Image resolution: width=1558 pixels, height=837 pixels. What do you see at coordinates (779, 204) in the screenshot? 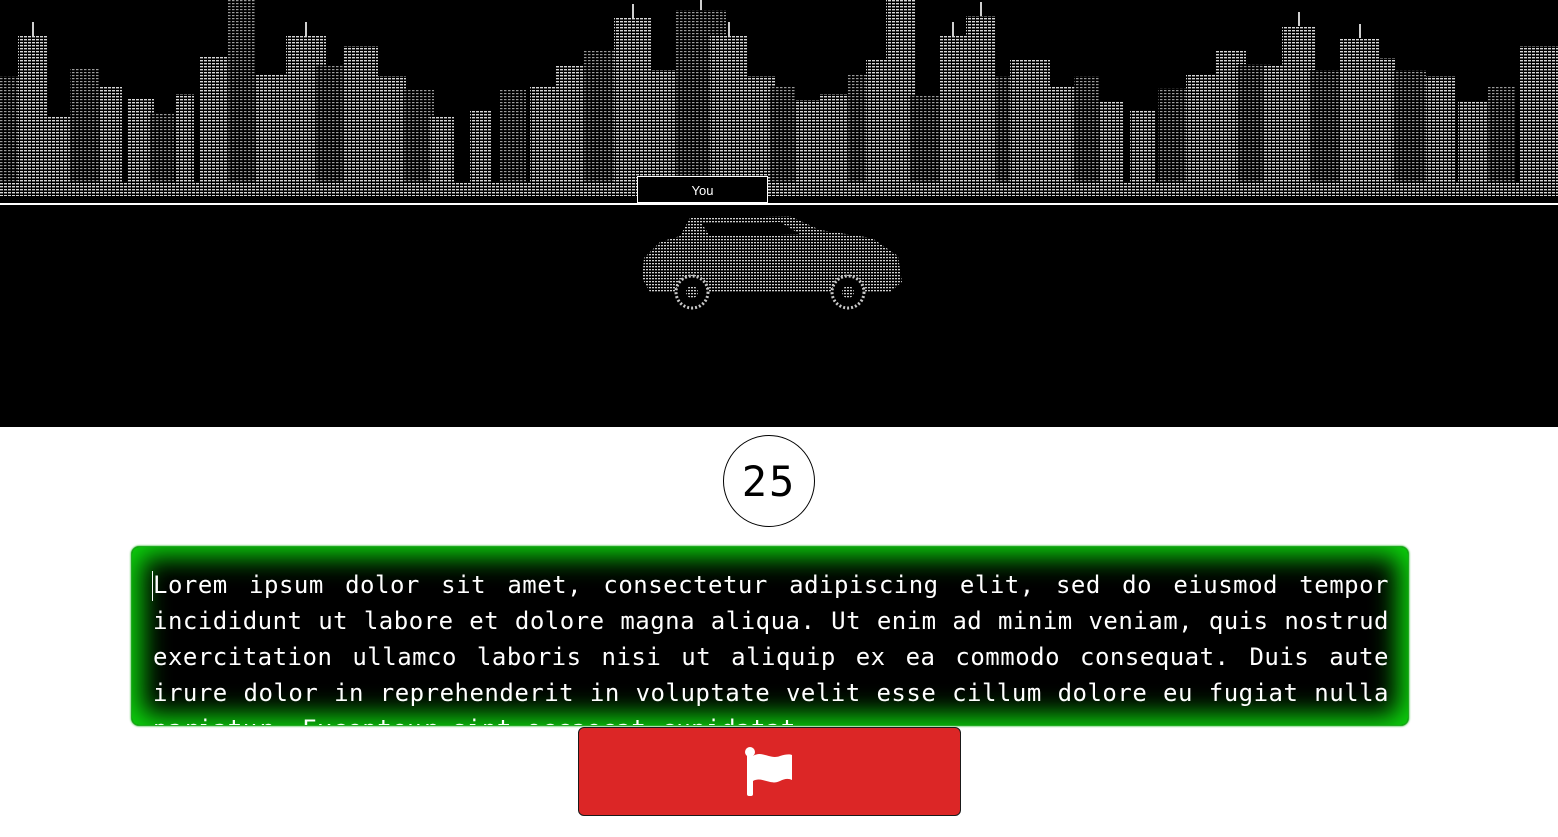
I see `road-line` at bounding box center [779, 204].